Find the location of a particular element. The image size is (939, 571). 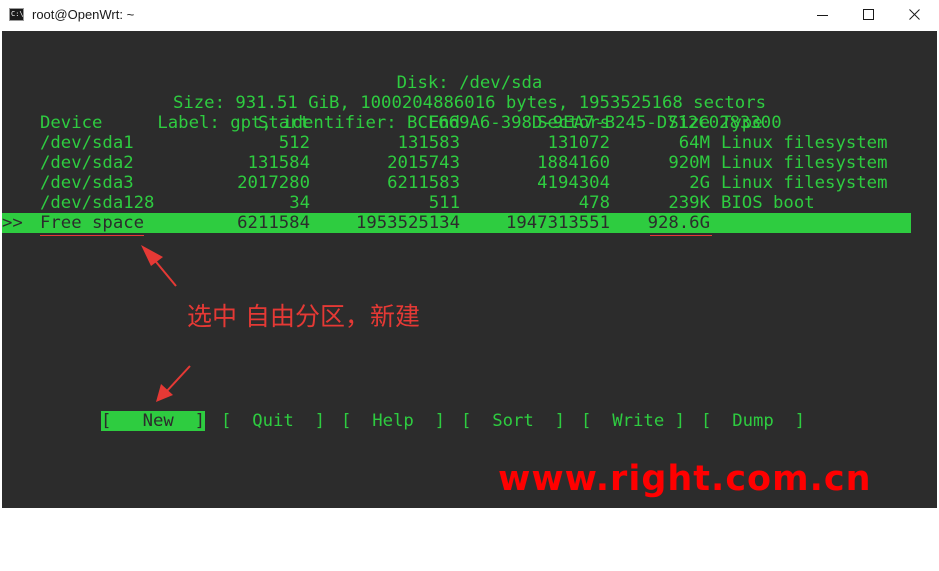

annotation-text: 选中 自由分区，新建 is located at coordinates (303, 316).